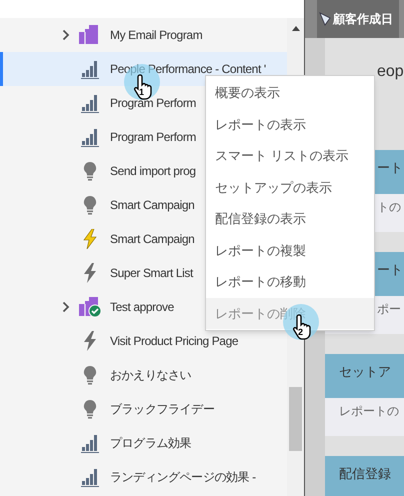 This screenshot has height=496, width=404. Describe the element at coordinates (364, 417) in the screenshot. I see `card-body: レポートの` at that location.